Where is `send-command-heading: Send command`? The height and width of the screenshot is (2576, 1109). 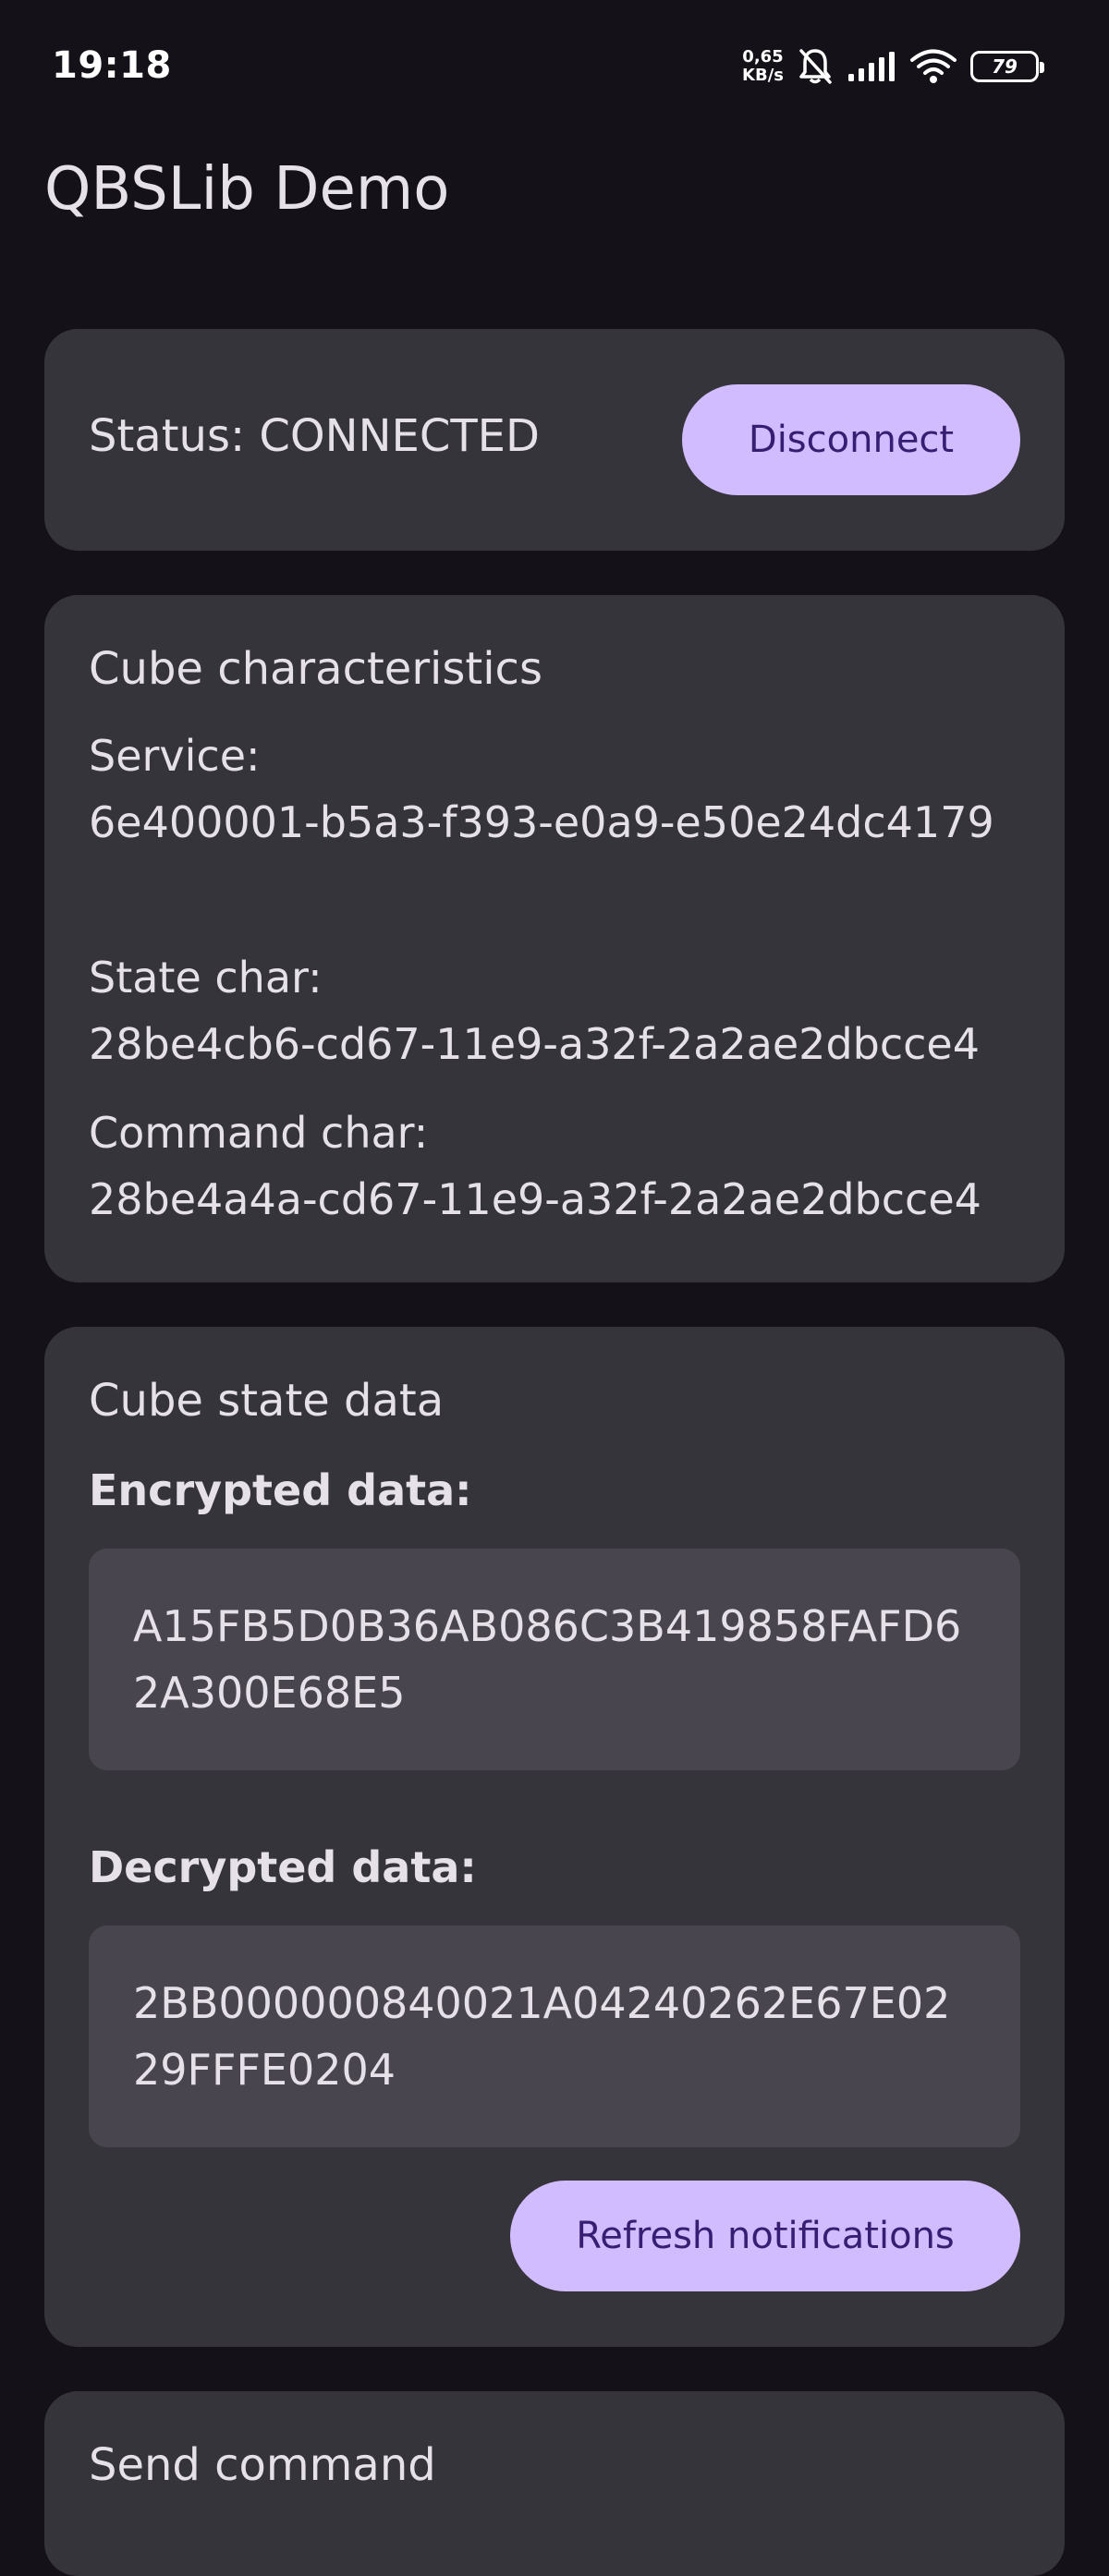 send-command-heading: Send command is located at coordinates (262, 2465).